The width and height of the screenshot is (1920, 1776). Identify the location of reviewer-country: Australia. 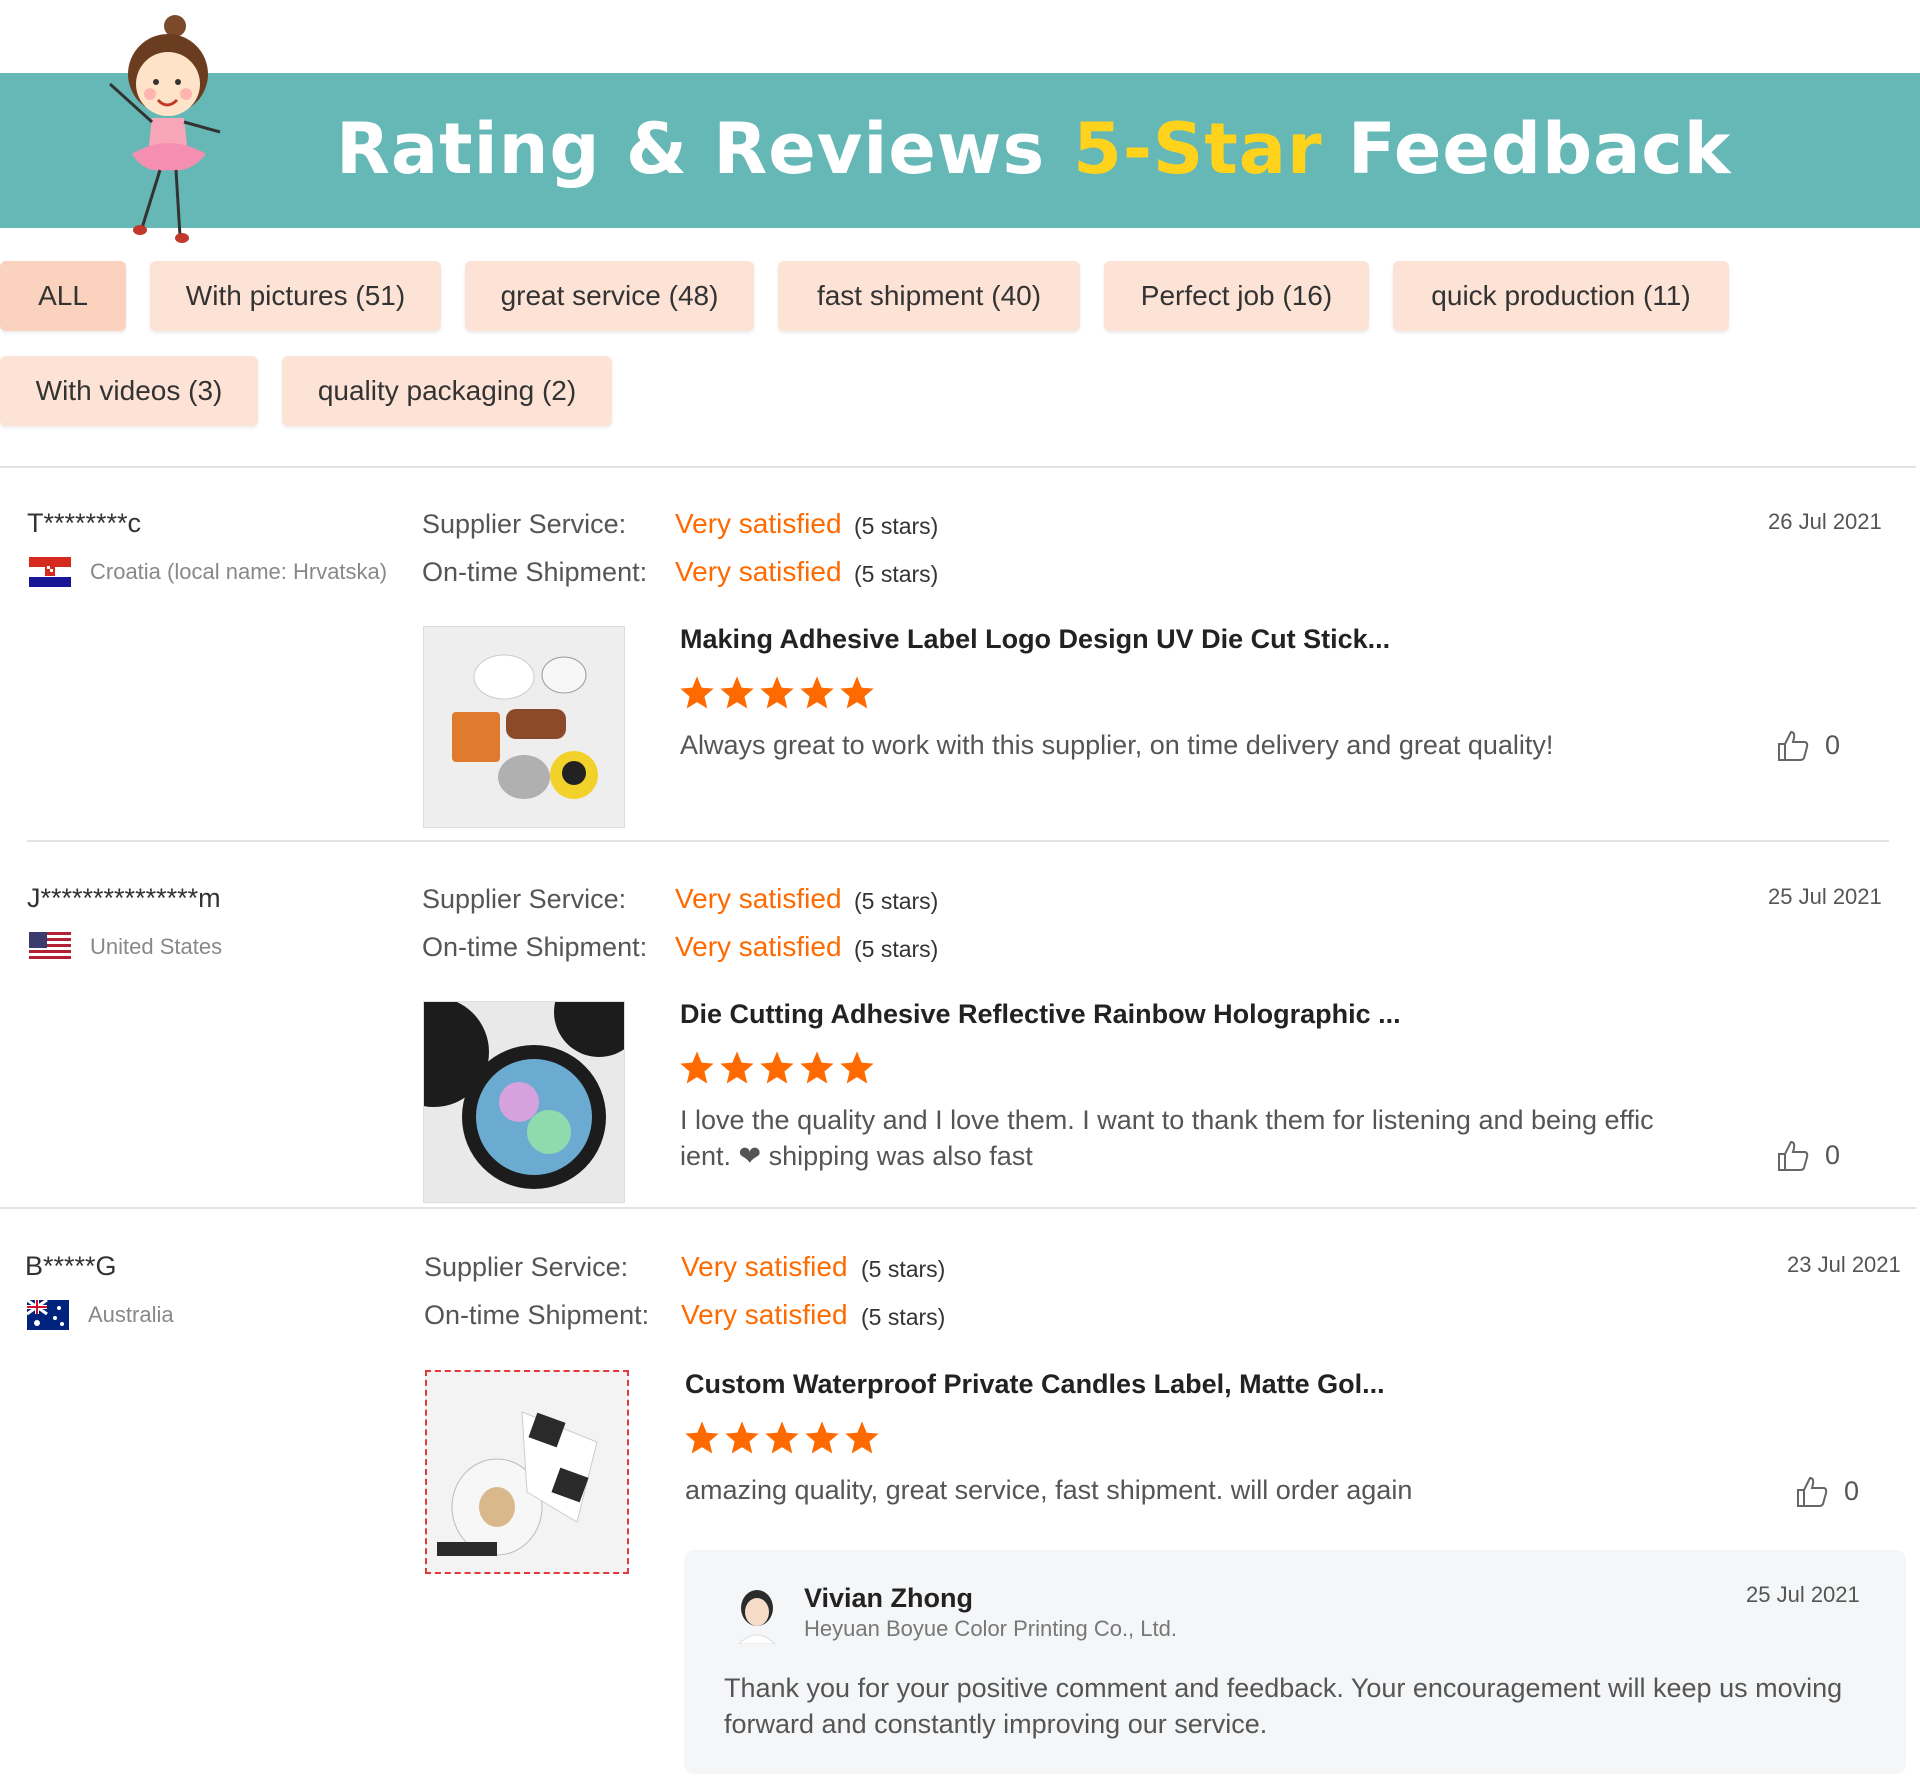
(131, 1314).